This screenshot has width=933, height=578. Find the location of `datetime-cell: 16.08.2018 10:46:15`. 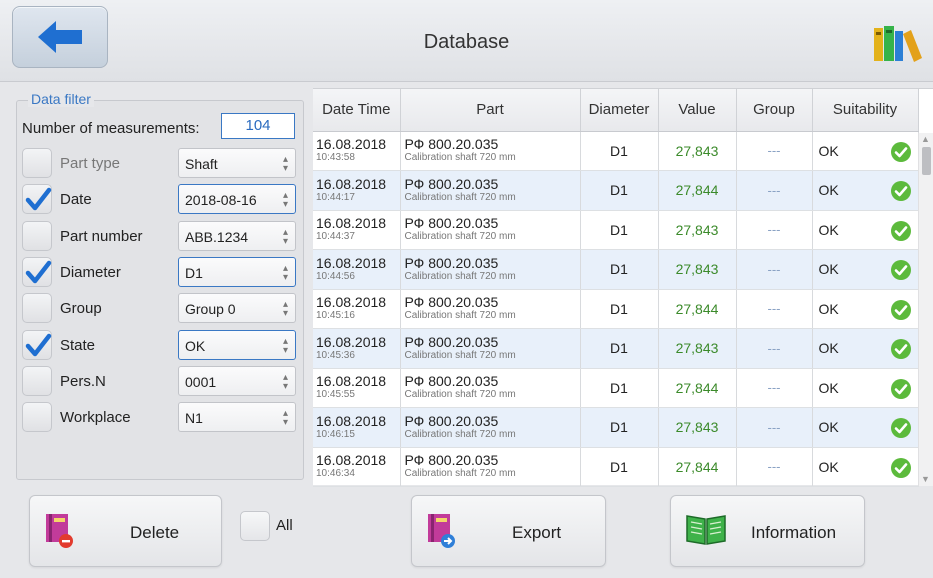

datetime-cell: 16.08.2018 10:46:15 is located at coordinates (357, 427).